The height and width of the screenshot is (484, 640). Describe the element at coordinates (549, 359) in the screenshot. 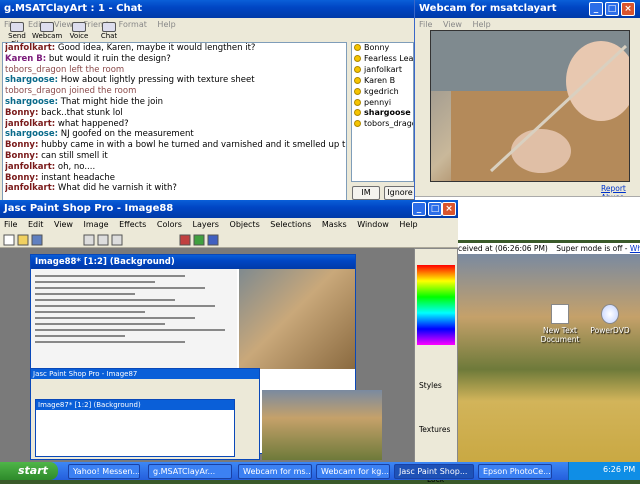

I see `desktop: New Text Document PowerDVD` at that location.